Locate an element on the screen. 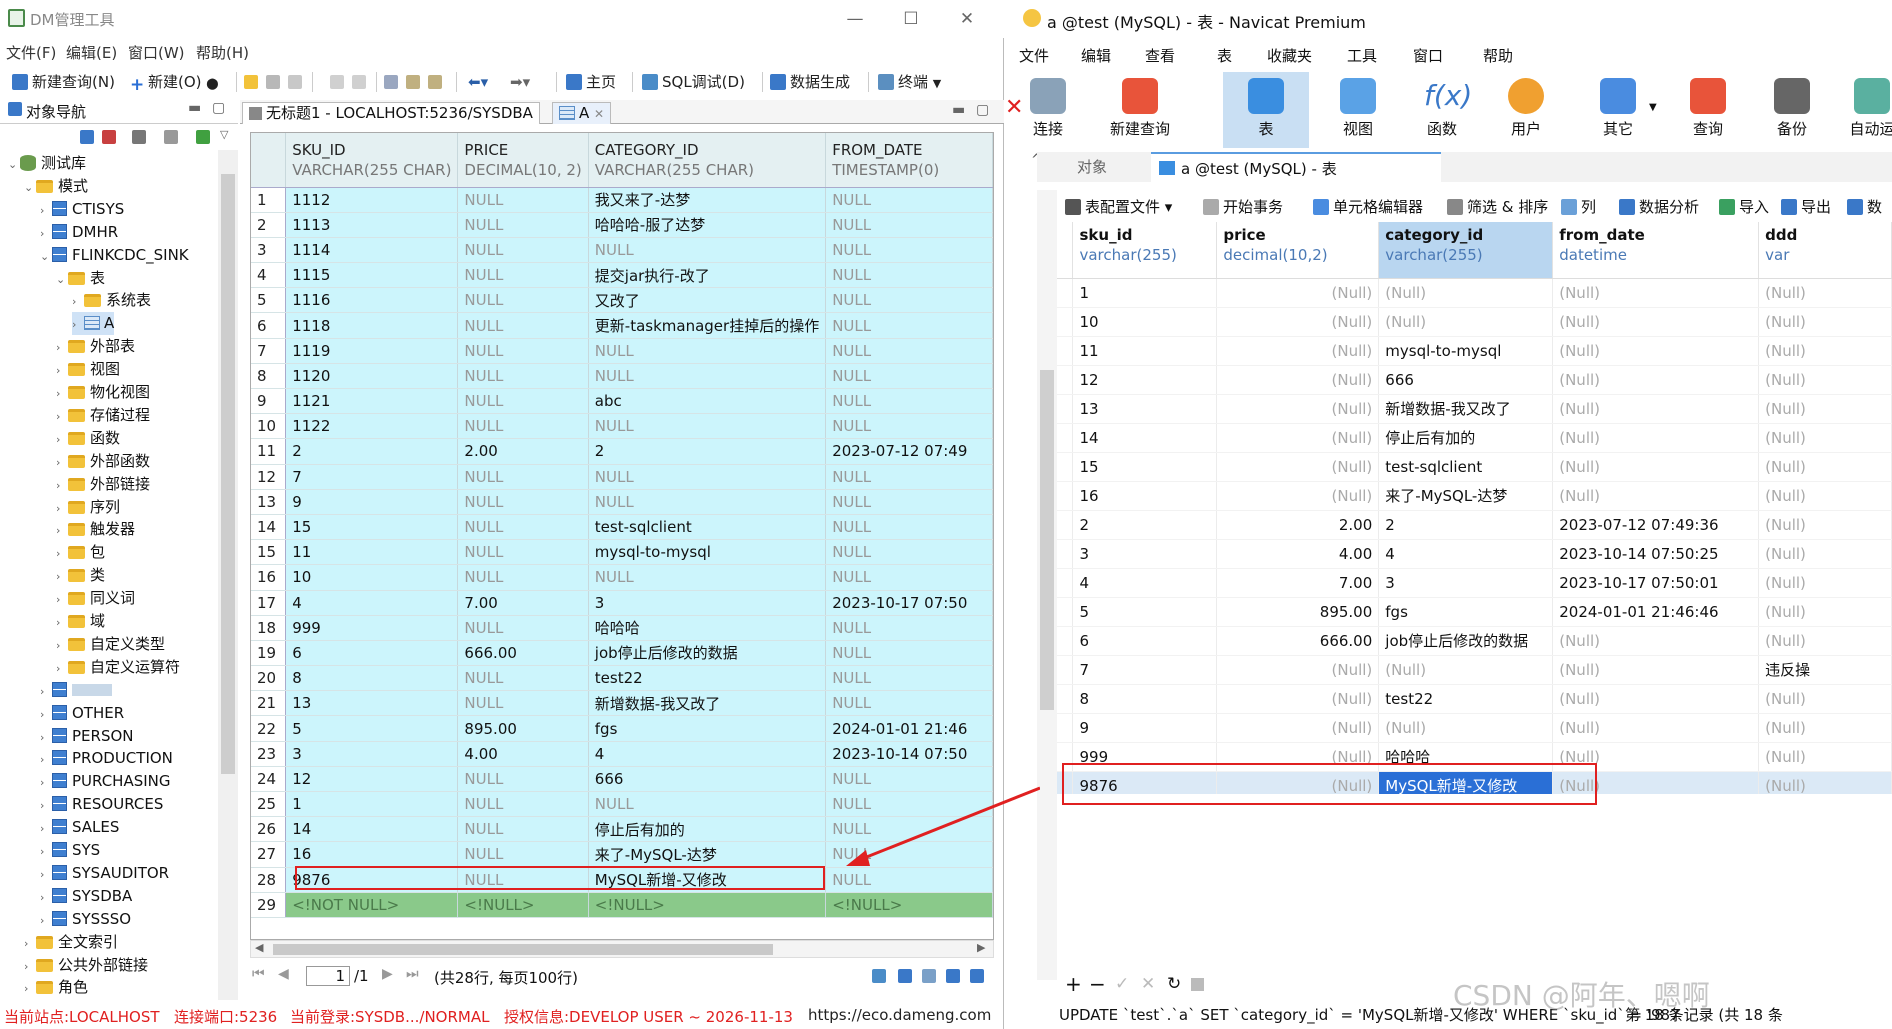 The width and height of the screenshot is (1892, 1029). table-cell: 10 is located at coordinates (372, 577).